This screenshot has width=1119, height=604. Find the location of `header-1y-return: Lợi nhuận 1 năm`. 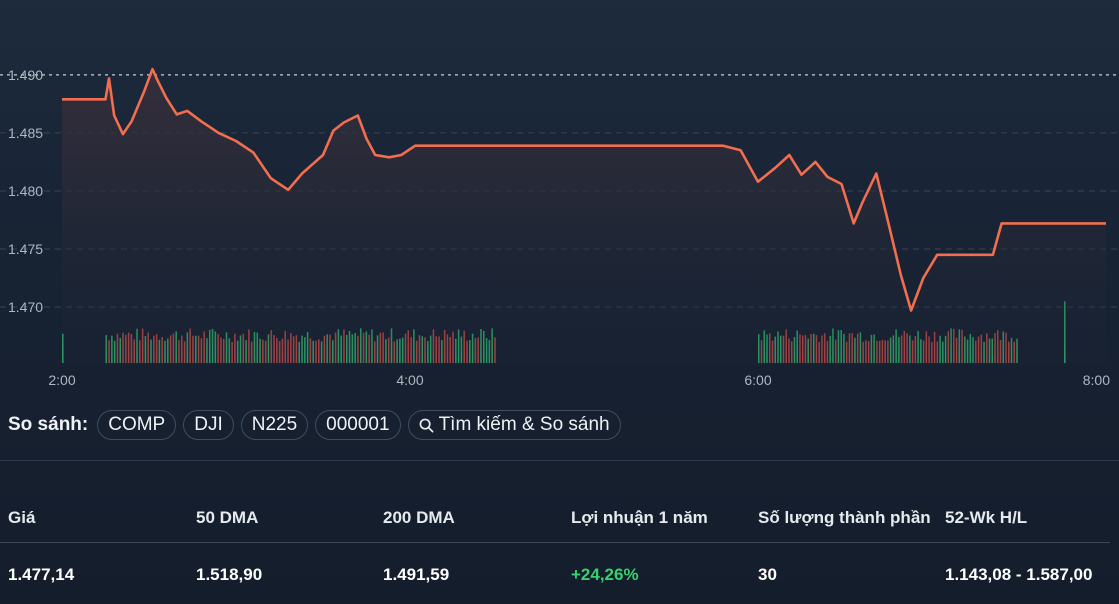

header-1y-return: Lợi nhuận 1 năm is located at coordinates (639, 517).